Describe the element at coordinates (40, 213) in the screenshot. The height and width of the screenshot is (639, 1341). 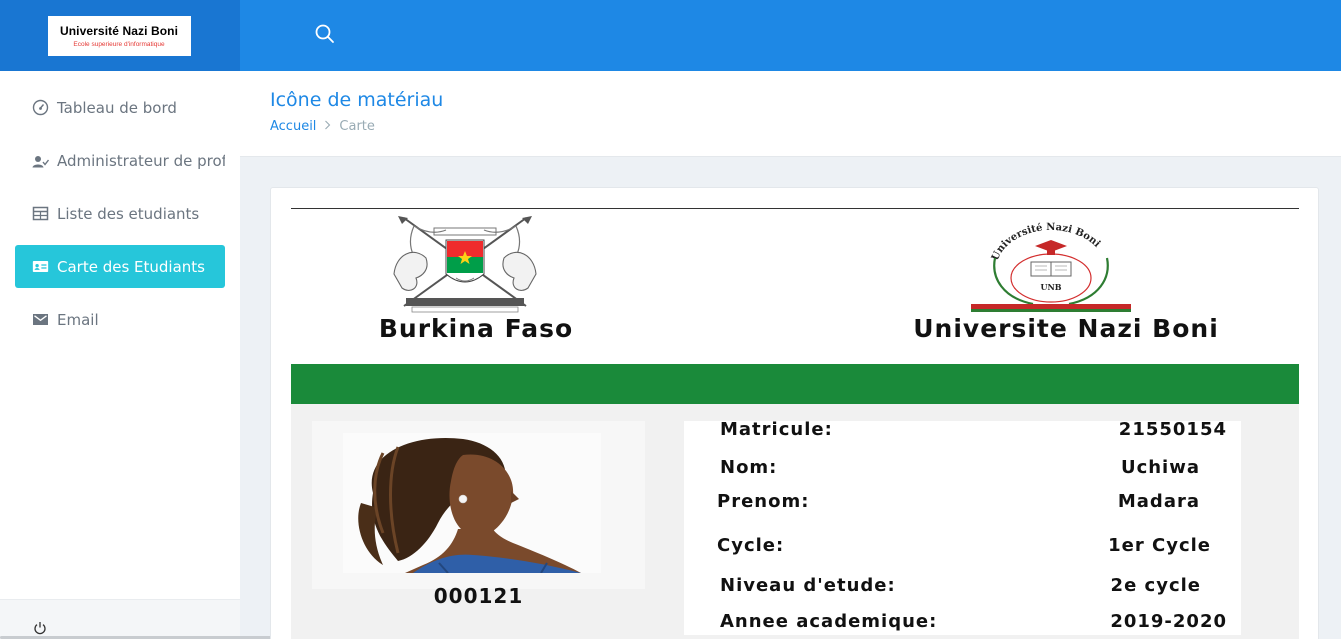
I see `table-icon` at that location.